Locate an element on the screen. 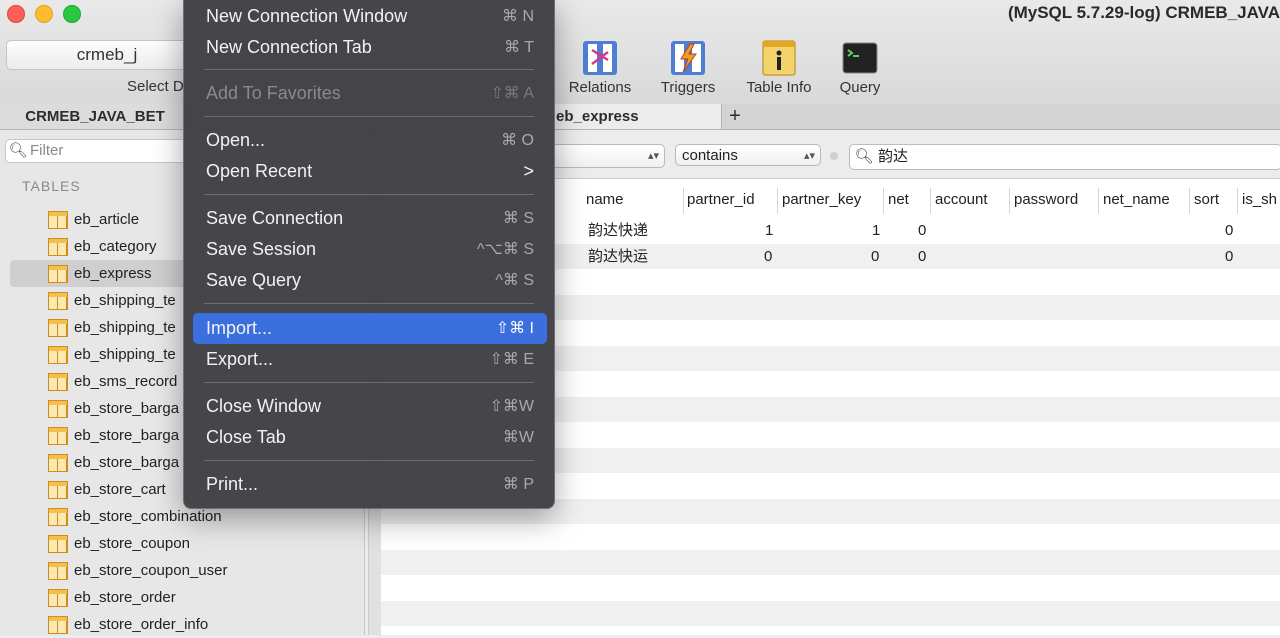 This screenshot has width=1280, height=638. tab-eb-express: eb_express is located at coordinates (636, 116).